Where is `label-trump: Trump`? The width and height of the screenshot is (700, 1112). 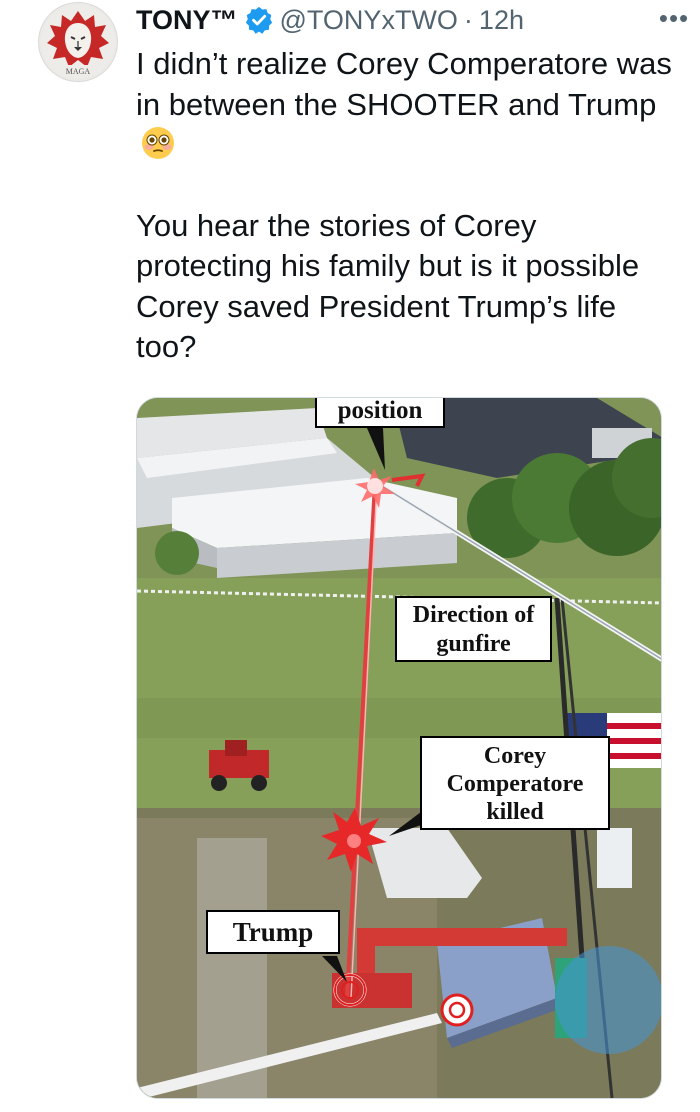 label-trump: Trump is located at coordinates (273, 932).